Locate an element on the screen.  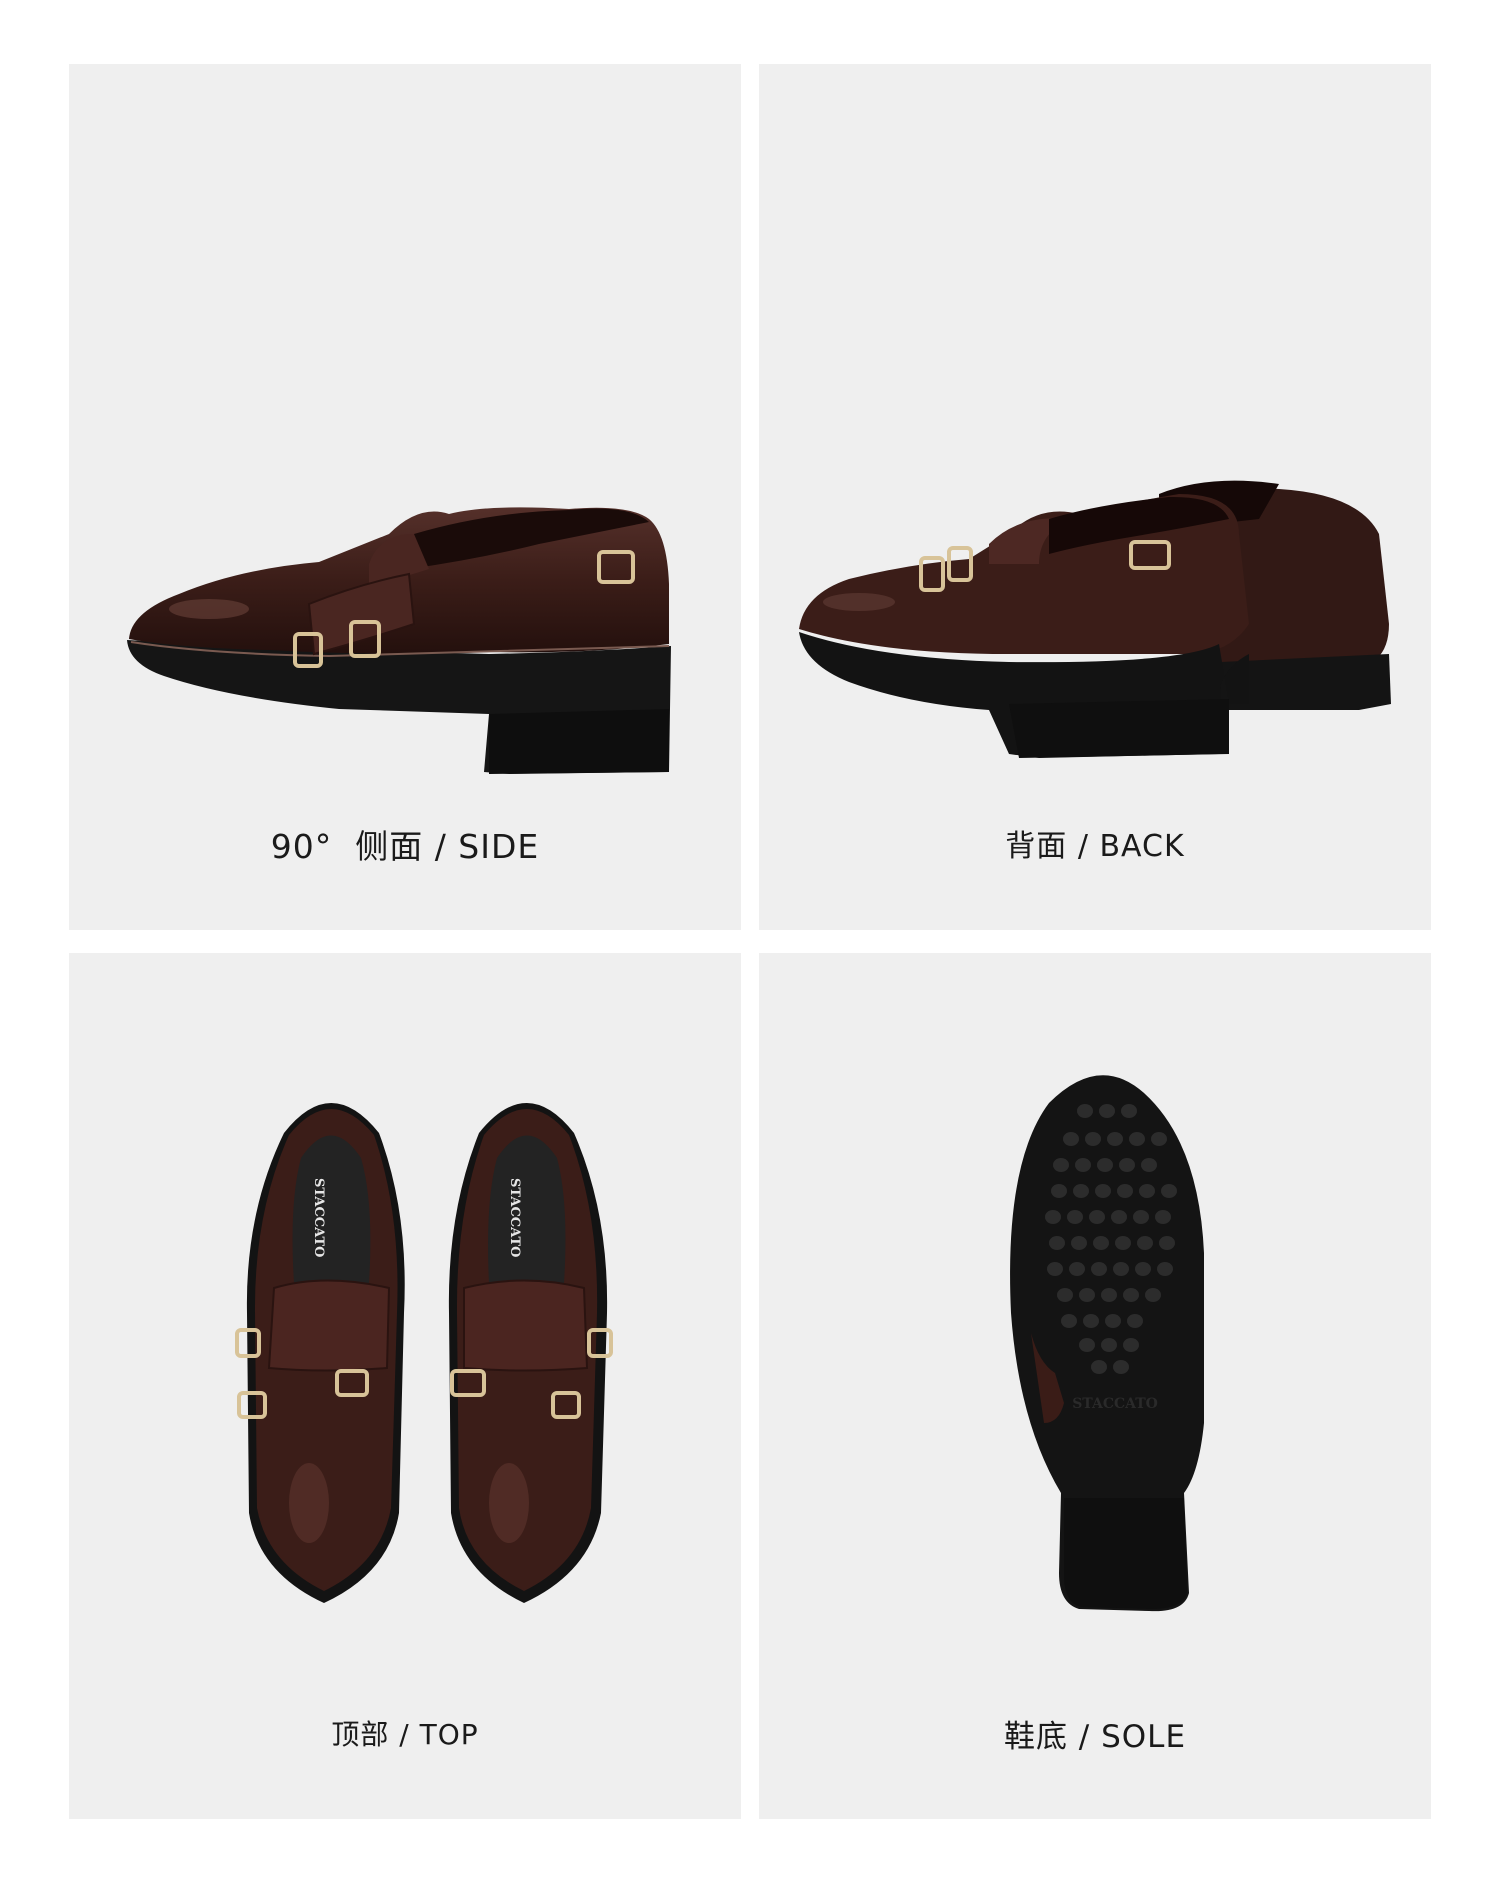
top-view-caption: 顶部 / TOP is located at coordinates (405, 1734).